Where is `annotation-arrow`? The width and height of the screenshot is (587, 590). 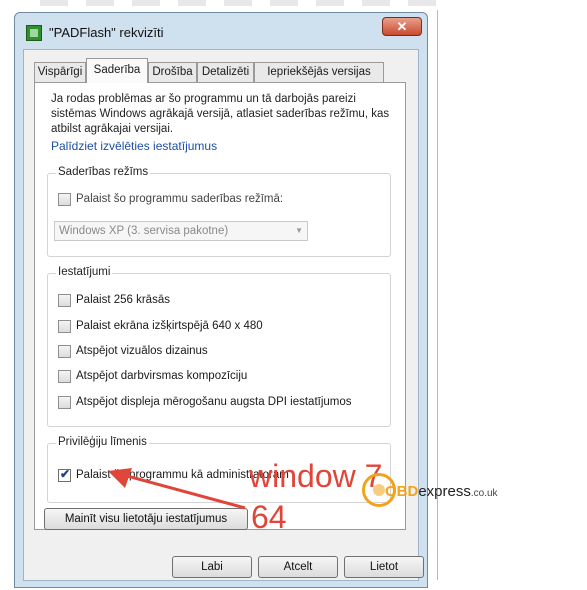 annotation-arrow is located at coordinates (177, 489).